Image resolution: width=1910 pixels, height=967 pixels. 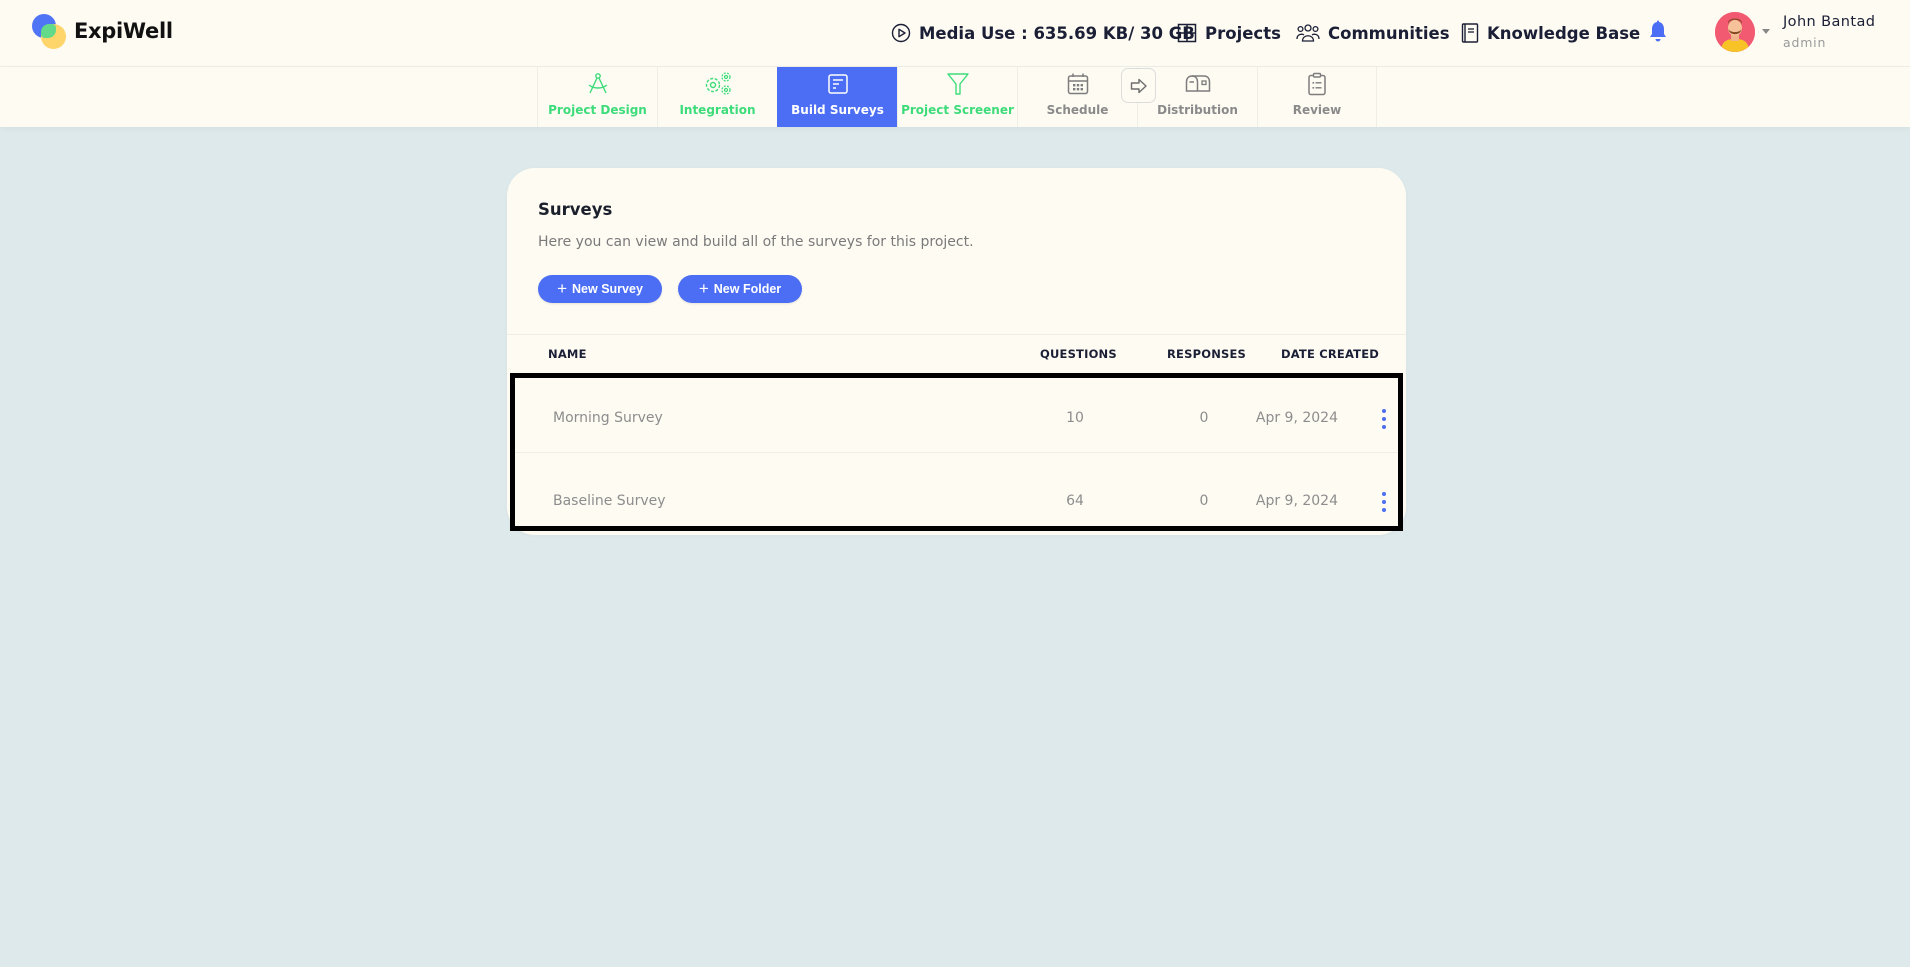 What do you see at coordinates (957, 110) in the screenshot?
I see `tab-label: Project Screener` at bounding box center [957, 110].